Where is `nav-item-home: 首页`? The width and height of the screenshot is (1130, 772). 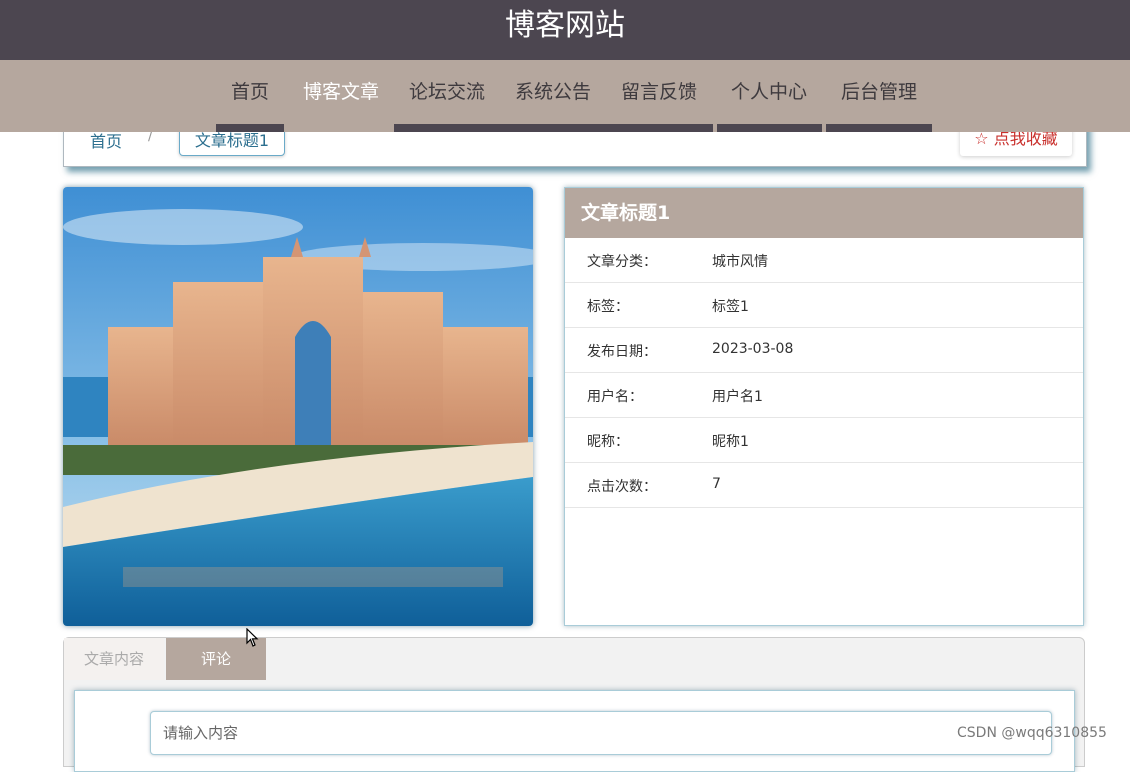
nav-item-home: 首页 is located at coordinates (250, 92).